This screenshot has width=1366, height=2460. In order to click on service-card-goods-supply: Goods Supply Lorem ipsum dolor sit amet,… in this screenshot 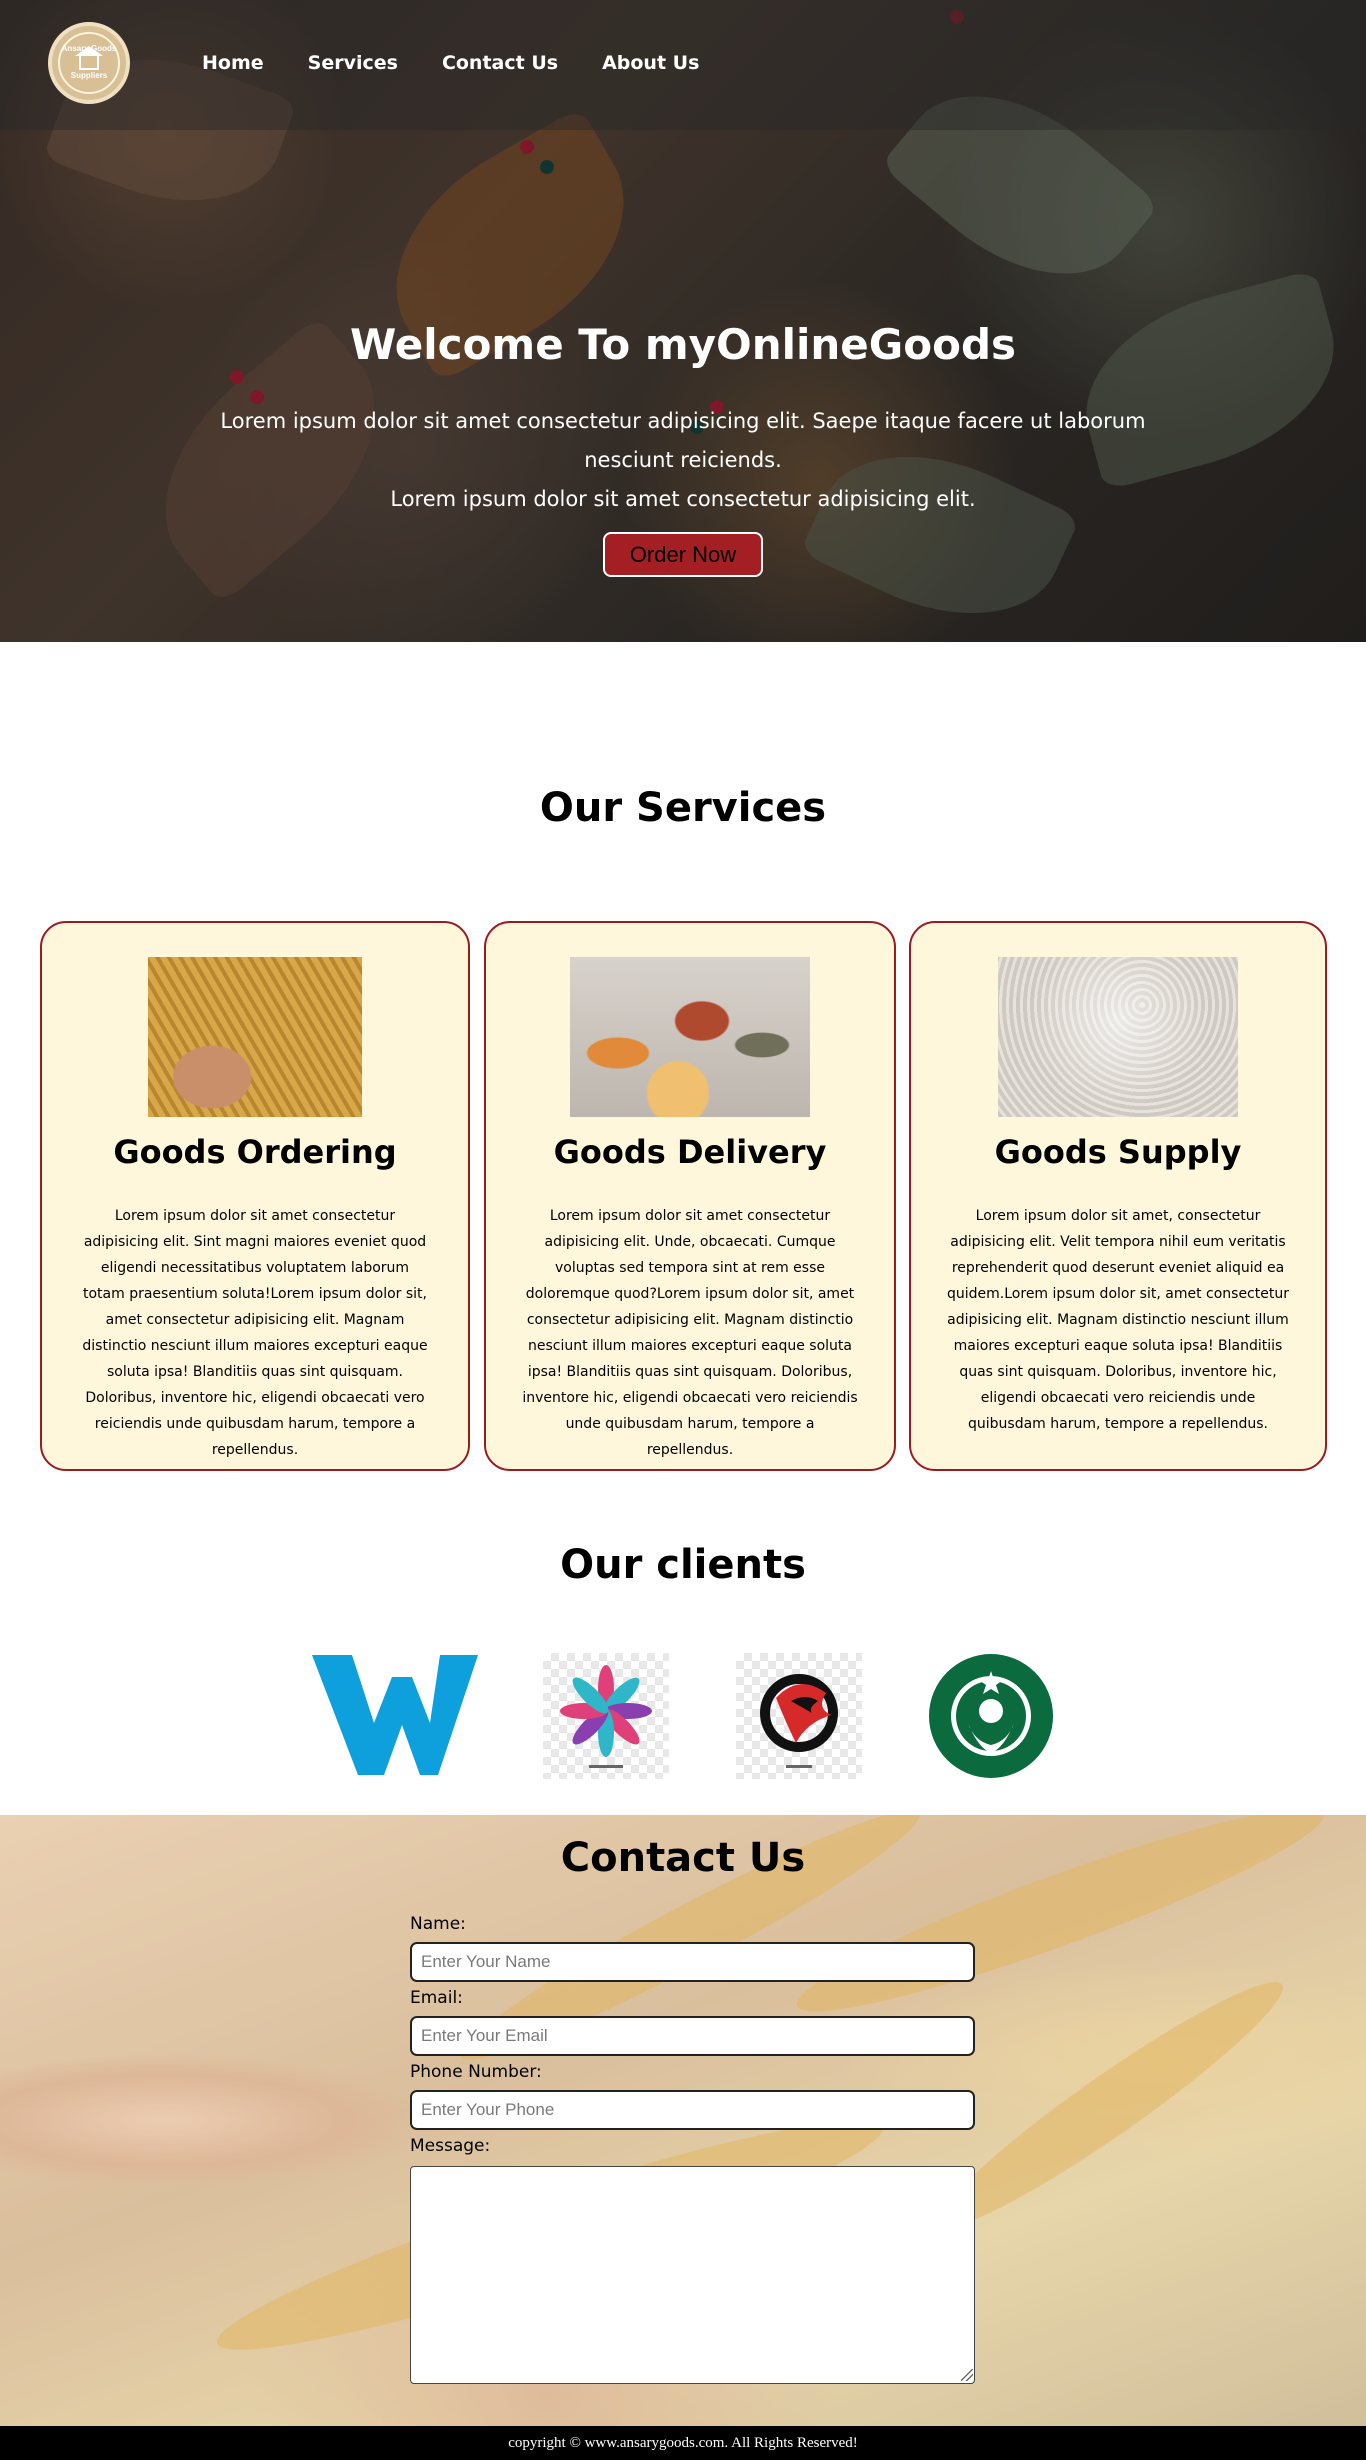, I will do `click(1118, 1196)`.